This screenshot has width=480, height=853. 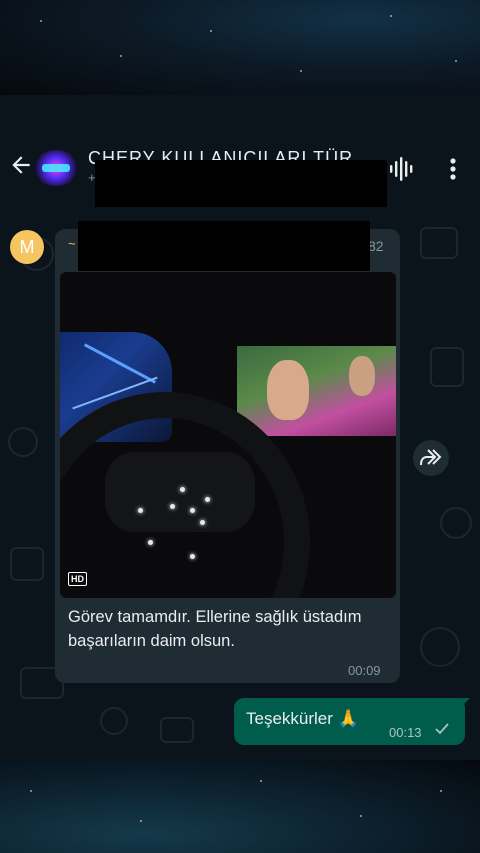 What do you see at coordinates (405, 732) in the screenshot?
I see `outgoing-message-time: 00:13` at bounding box center [405, 732].